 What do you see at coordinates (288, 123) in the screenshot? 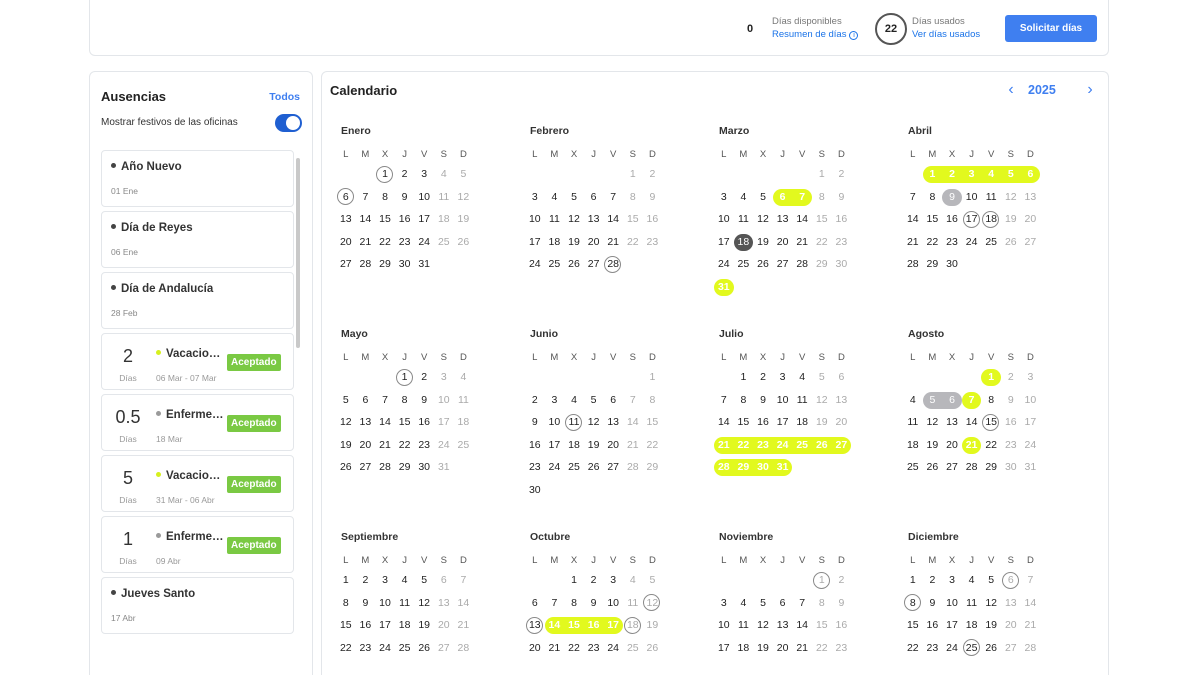
I see `show-office-holidays-toggle` at bounding box center [288, 123].